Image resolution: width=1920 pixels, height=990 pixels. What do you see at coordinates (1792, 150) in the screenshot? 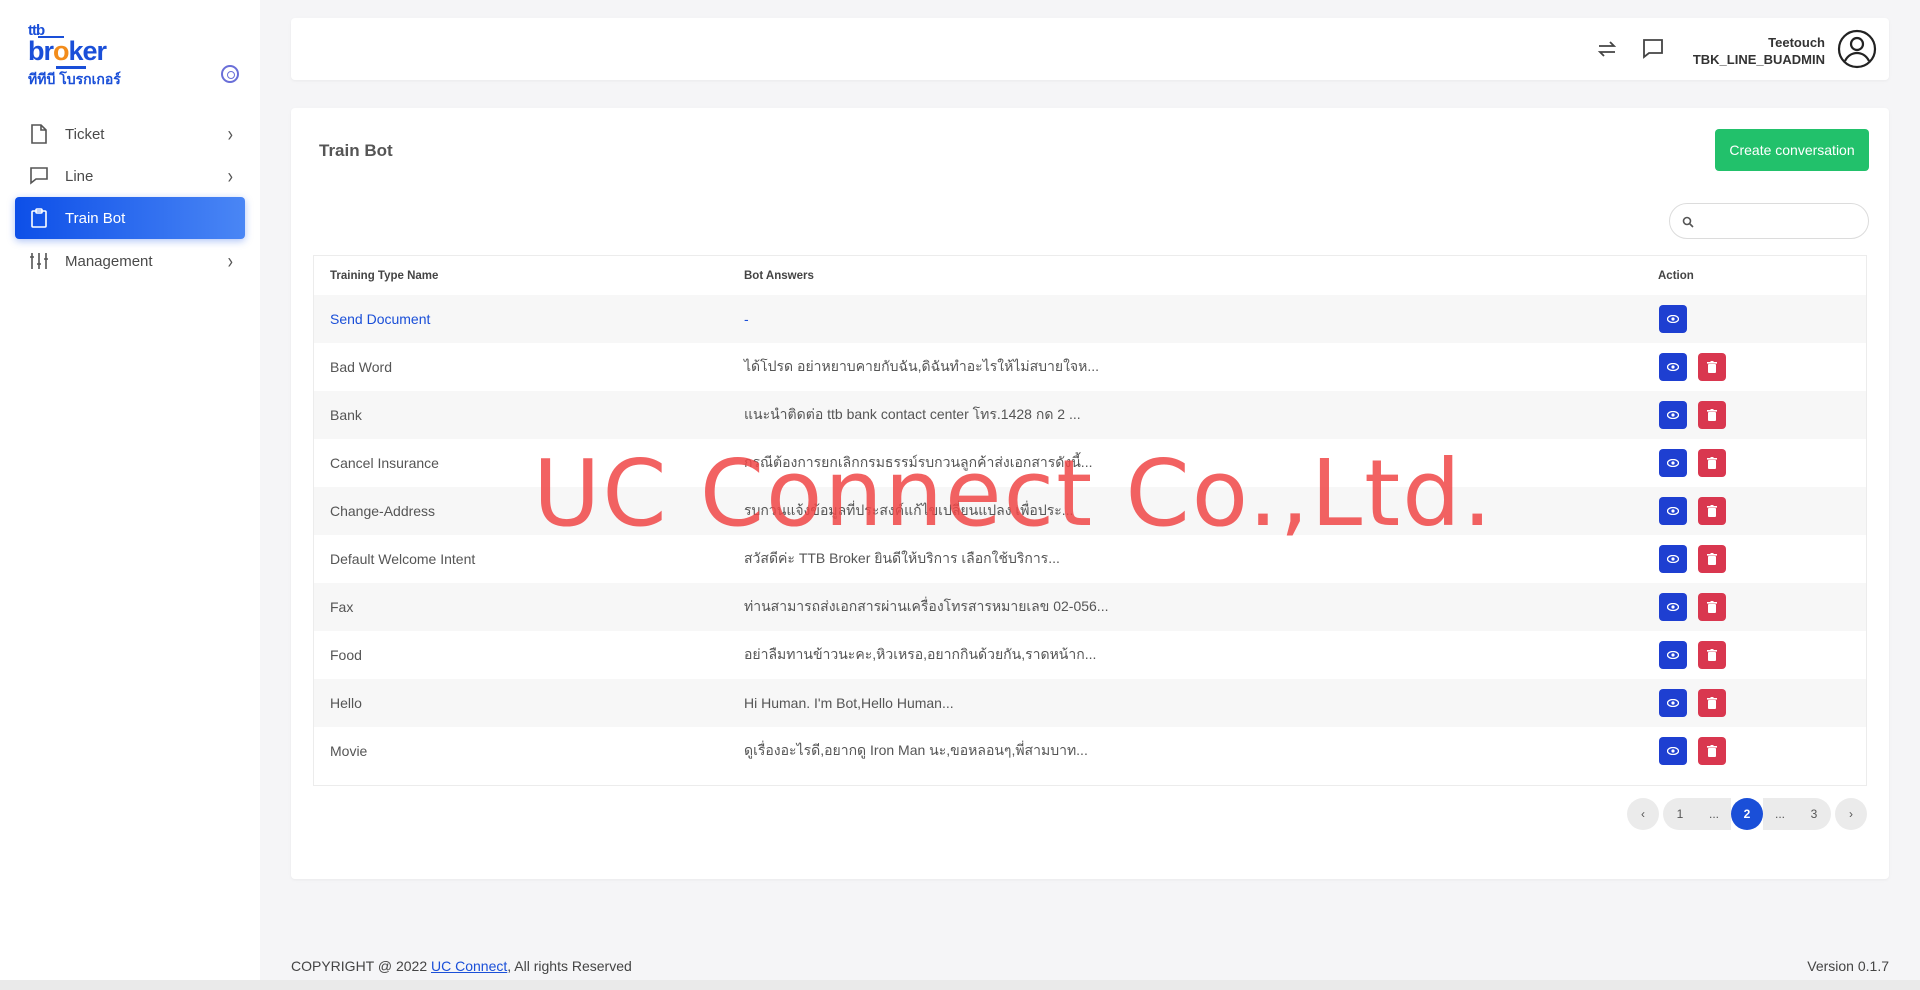
I see `create-conversation-button: Create conversation` at bounding box center [1792, 150].